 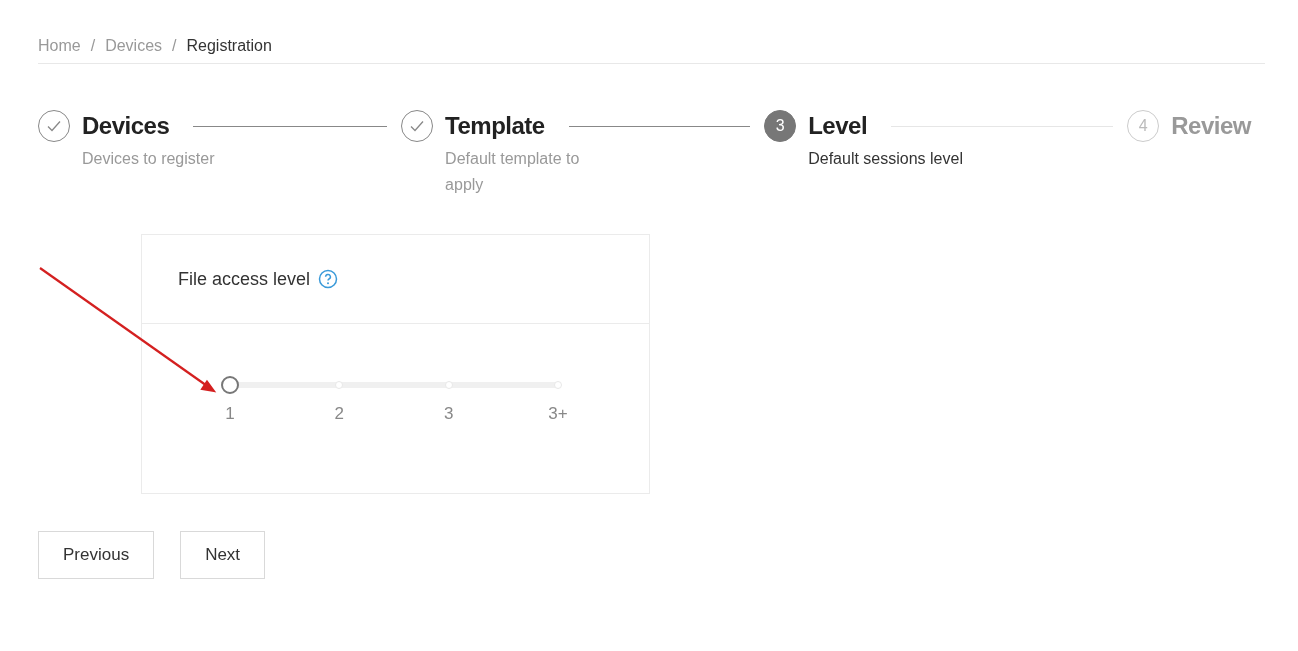 I want to click on slider-mark-label: 2, so click(x=339, y=414).